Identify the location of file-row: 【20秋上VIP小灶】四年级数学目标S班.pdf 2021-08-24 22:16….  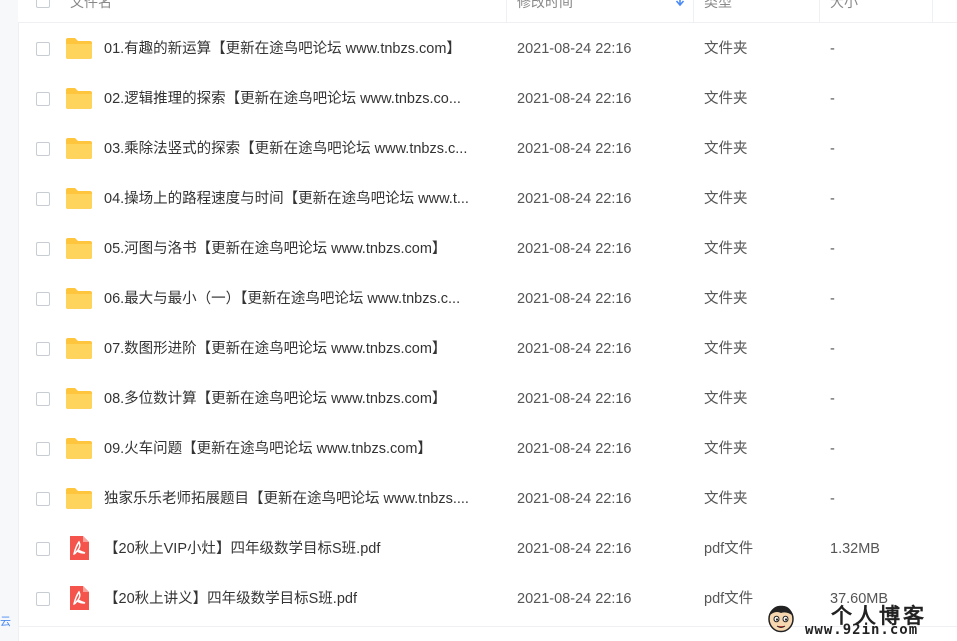
(487, 548).